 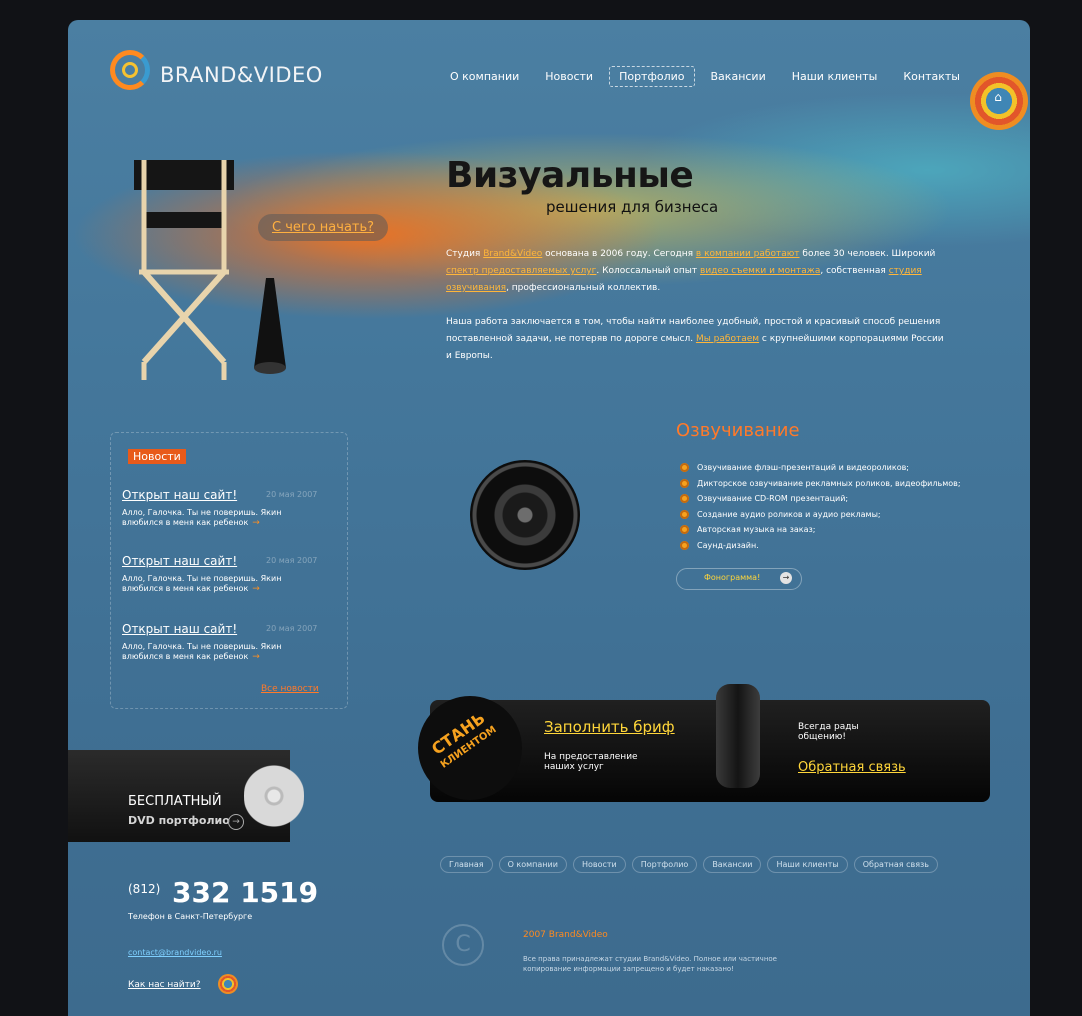 I want to click on text-span: , собственная, so click(x=854, y=271).